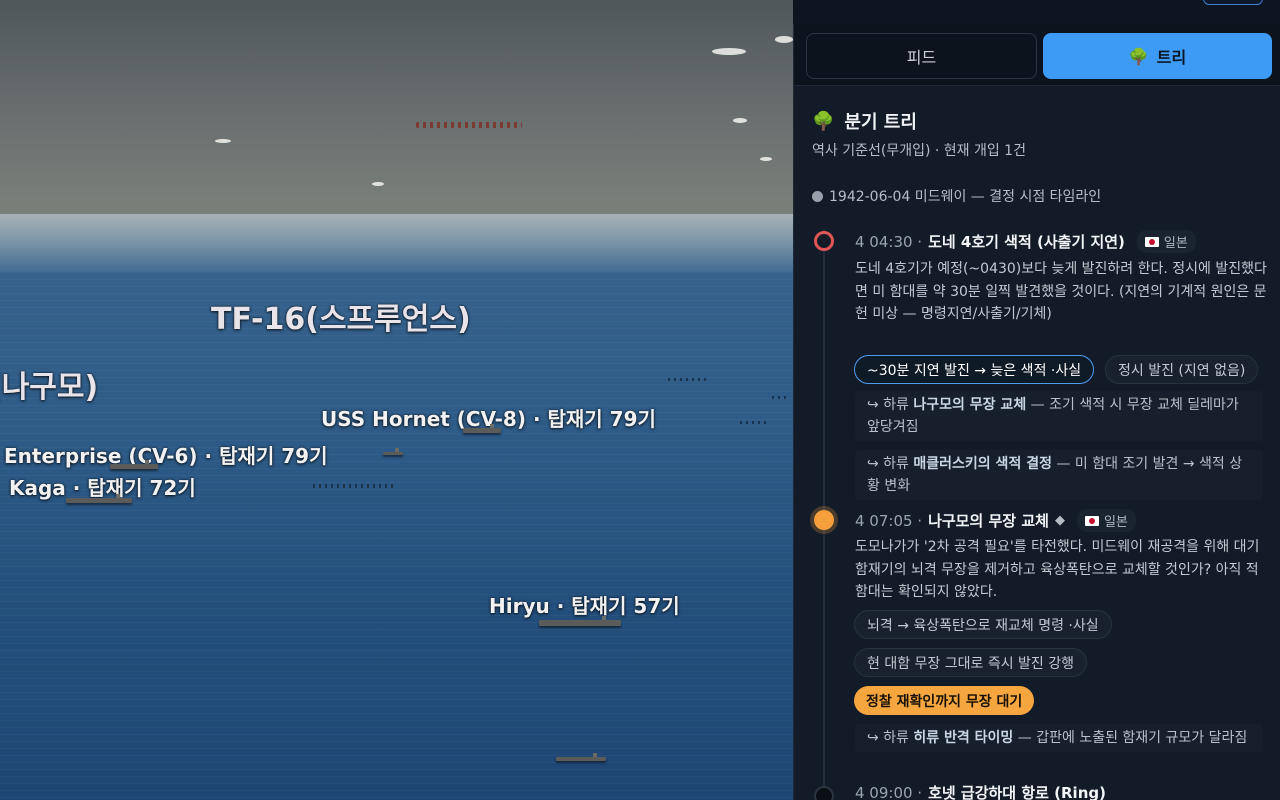 This screenshot has height=800, width=1280. I want to click on horizon-haze, so click(396, 244).